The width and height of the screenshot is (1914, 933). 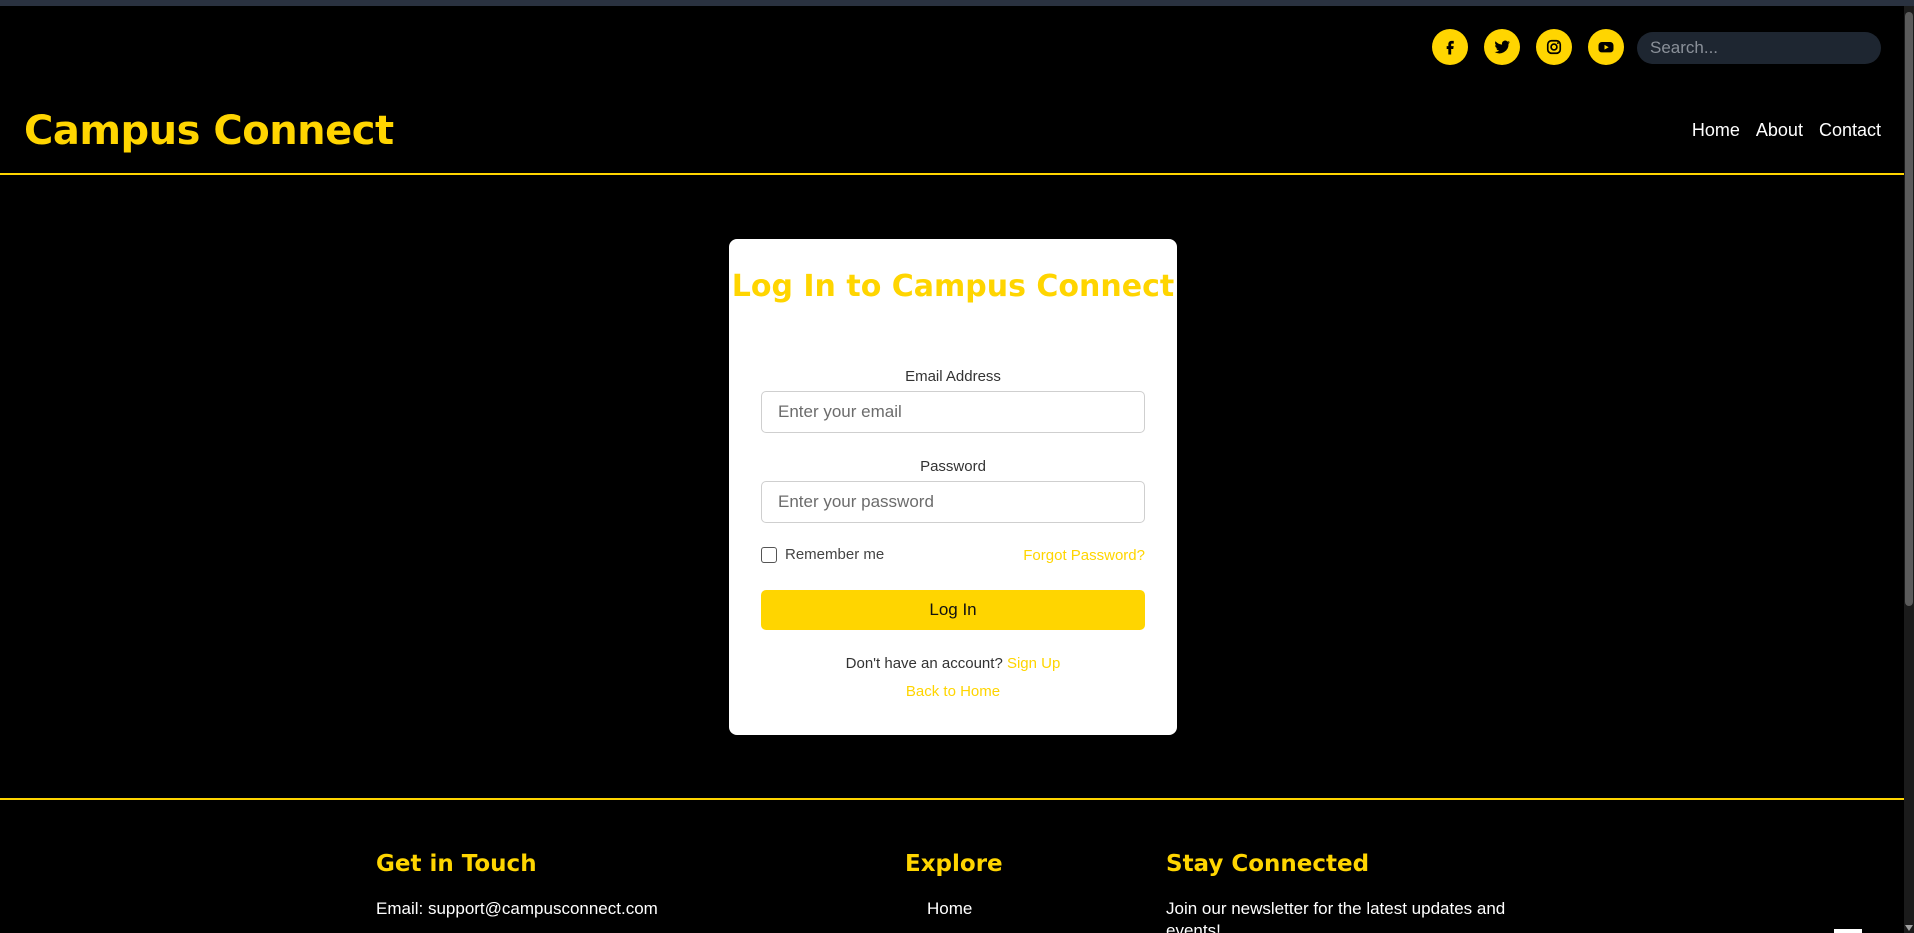 What do you see at coordinates (953, 376) in the screenshot?
I see `email-label: Email Address` at bounding box center [953, 376].